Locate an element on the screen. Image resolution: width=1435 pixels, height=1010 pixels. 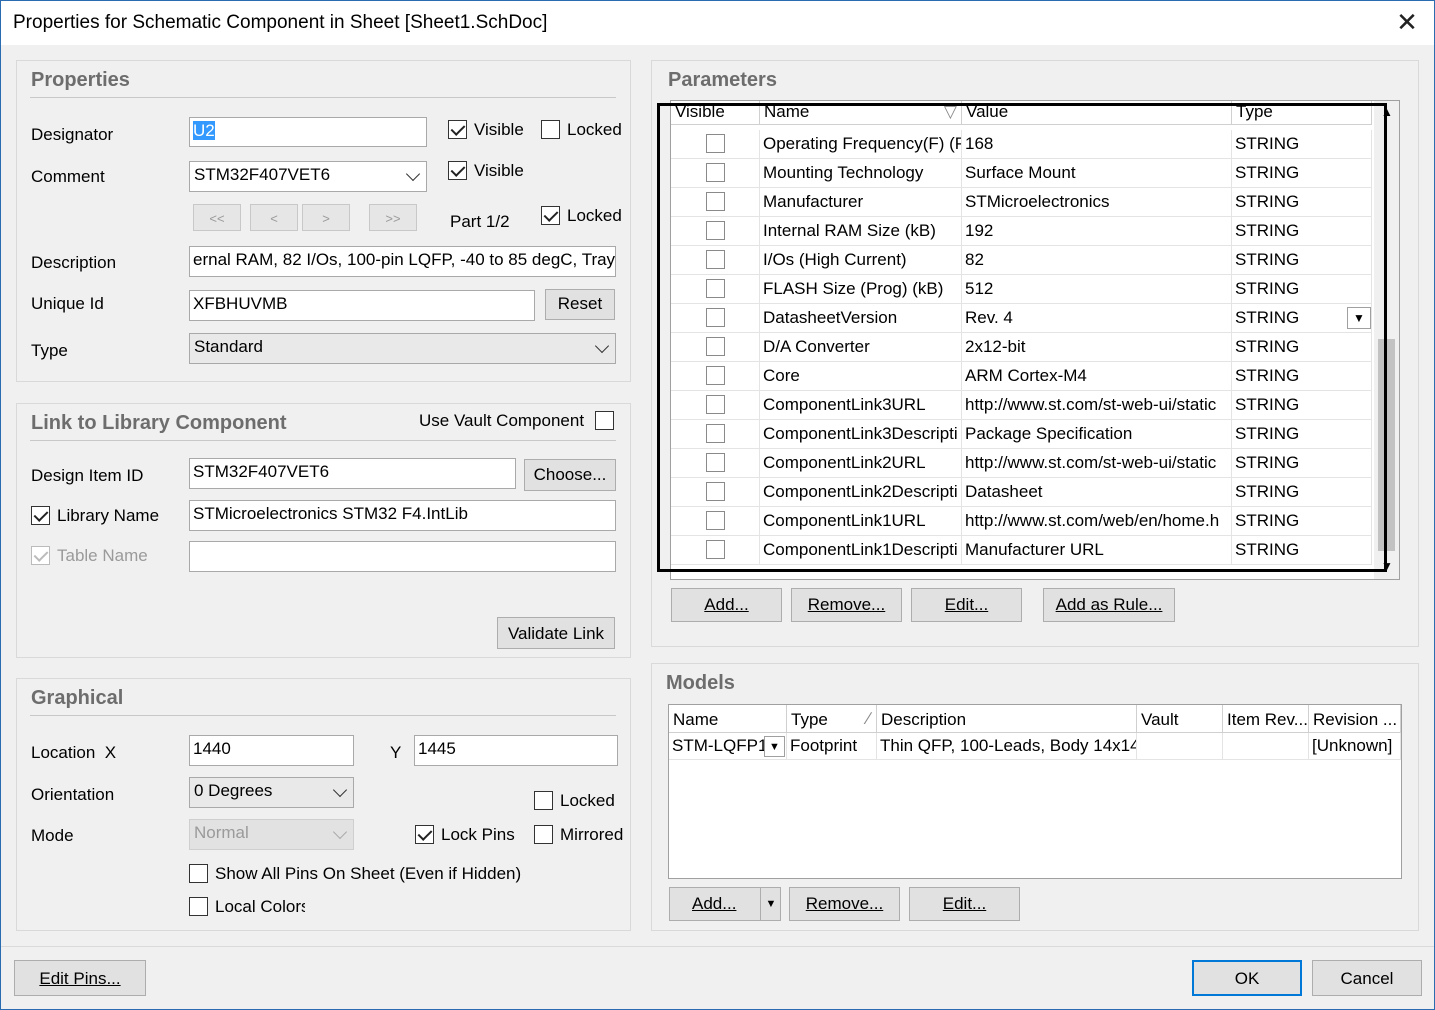
param-value-cell: 512 is located at coordinates (1097, 289).